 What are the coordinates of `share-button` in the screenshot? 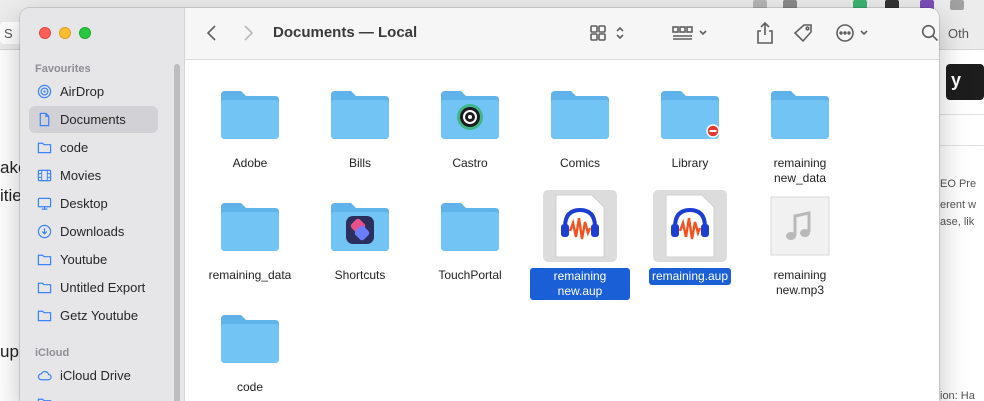 It's located at (765, 33).